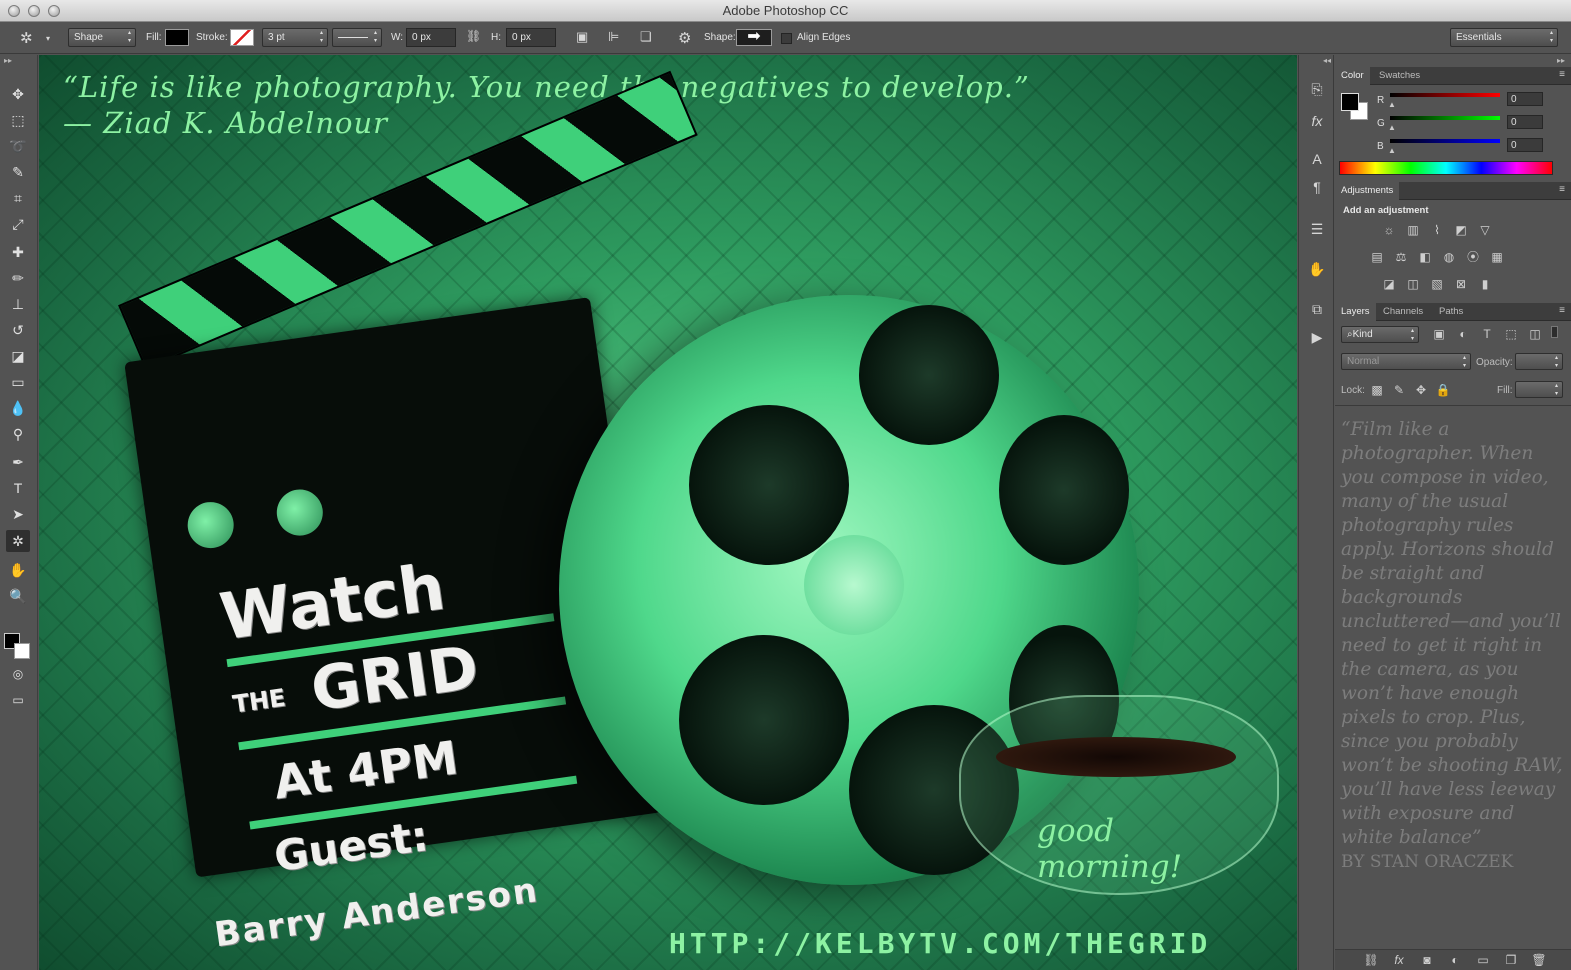 This screenshot has height=970, width=1571. Describe the element at coordinates (1413, 230) in the screenshot. I see `levels-icon: ▥` at that location.